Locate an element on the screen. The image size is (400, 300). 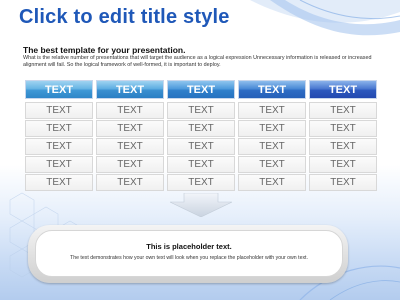
slide-title: Click to edit title style is located at coordinates (124, 17).